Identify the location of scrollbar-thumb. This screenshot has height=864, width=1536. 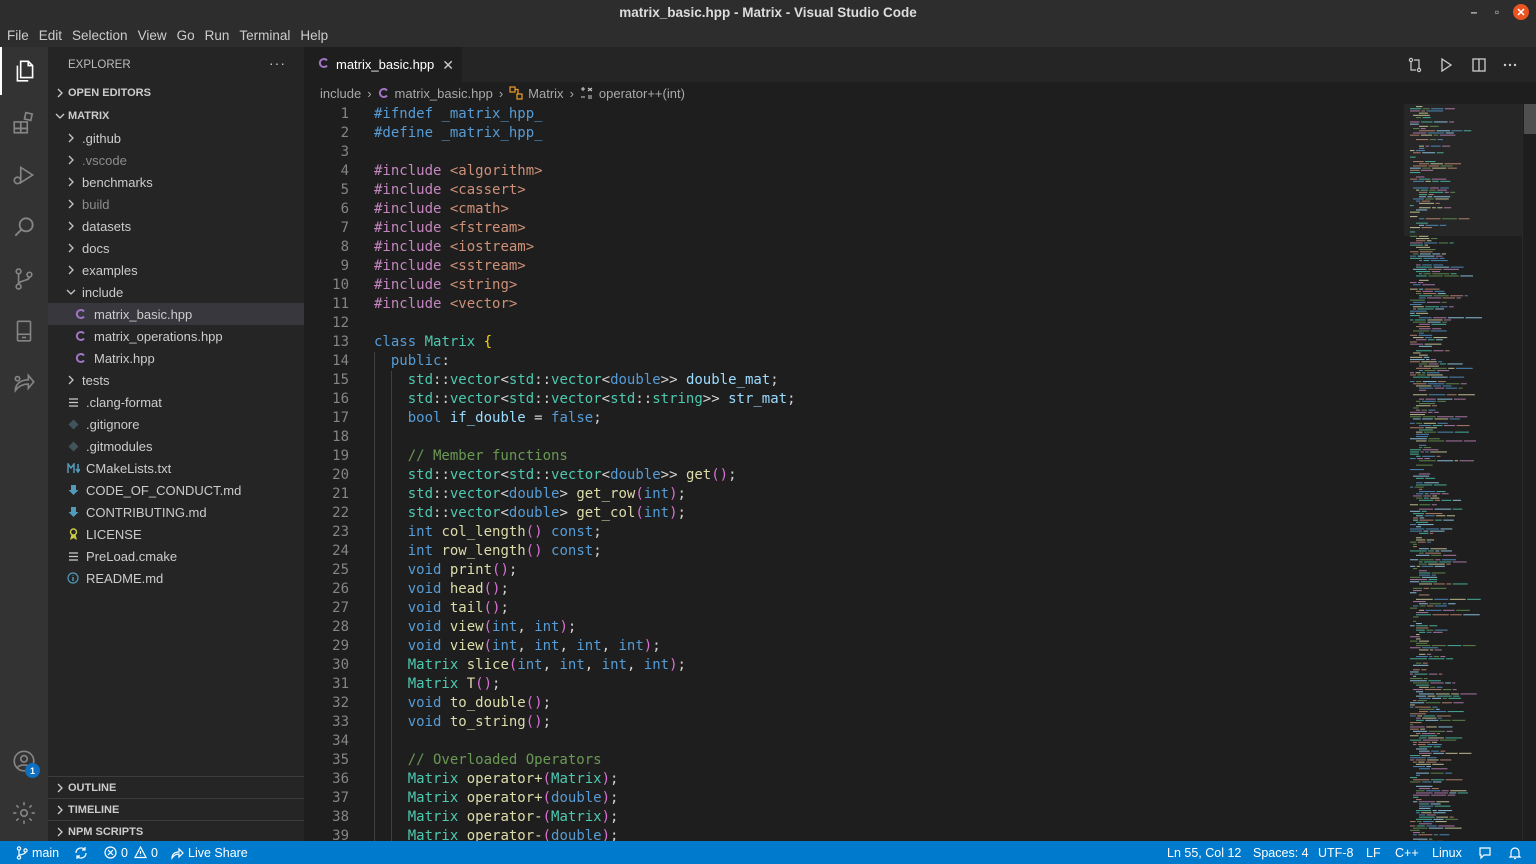
(1530, 119).